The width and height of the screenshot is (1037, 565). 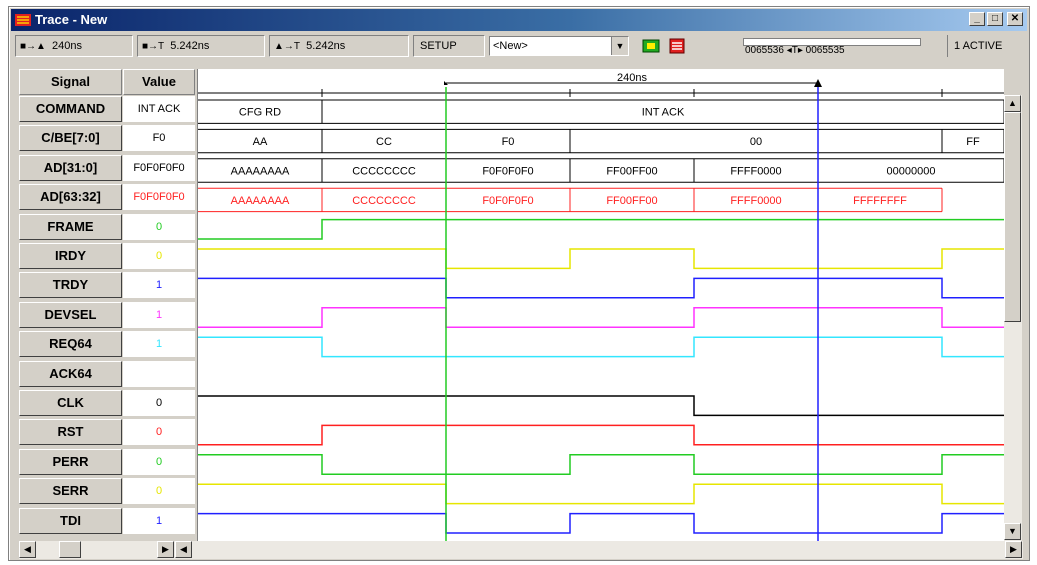 I want to click on scroll-up-icon: ▲, so click(x=1012, y=103).